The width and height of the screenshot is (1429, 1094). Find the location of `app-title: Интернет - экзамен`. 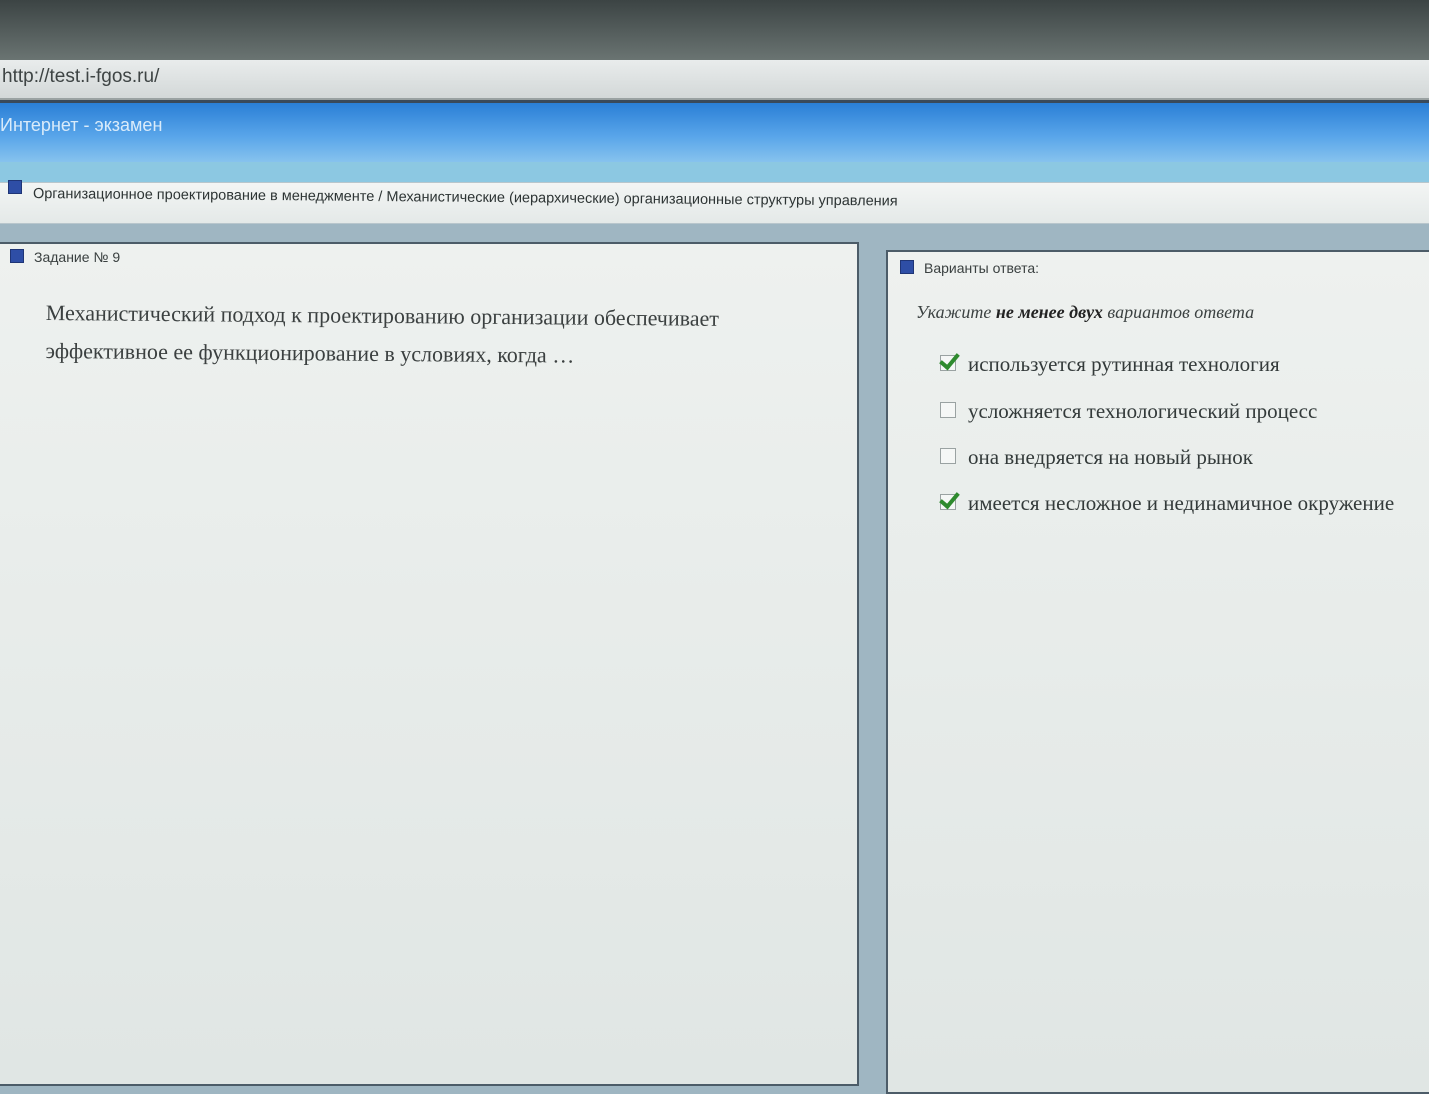

app-title: Интернет - экзамен is located at coordinates (81, 125).